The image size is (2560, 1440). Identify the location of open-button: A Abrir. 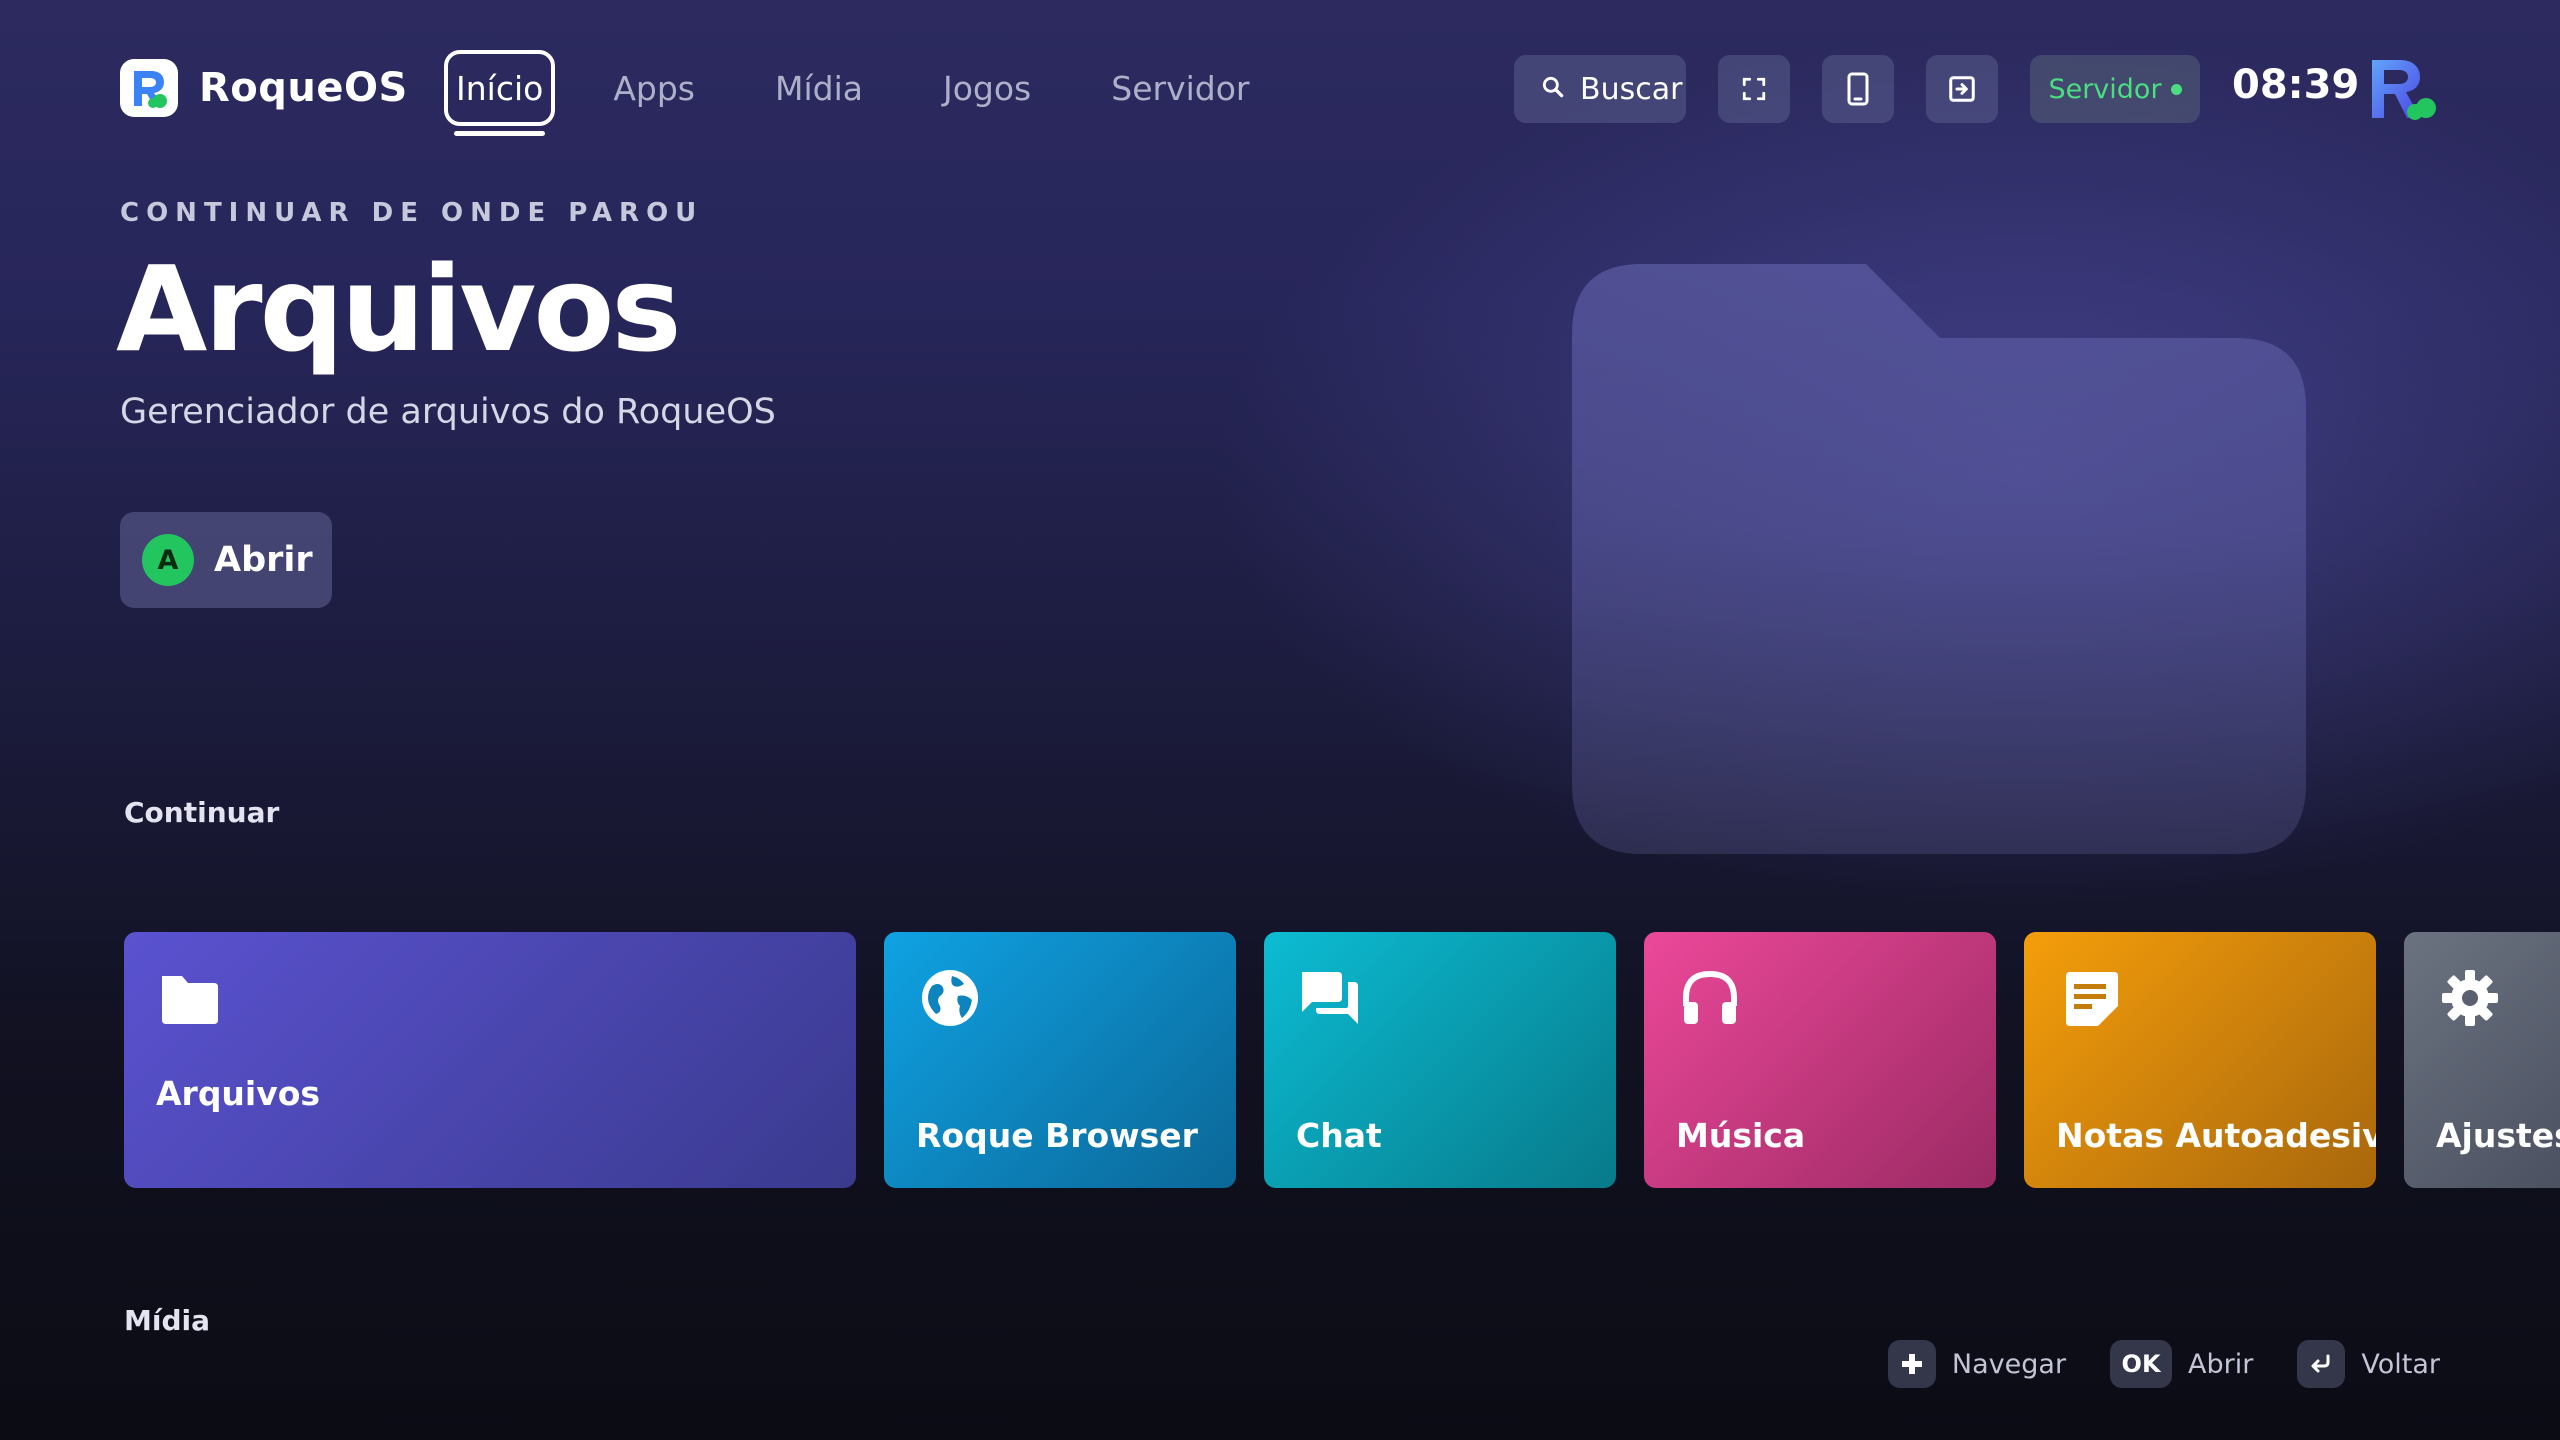
(226, 560).